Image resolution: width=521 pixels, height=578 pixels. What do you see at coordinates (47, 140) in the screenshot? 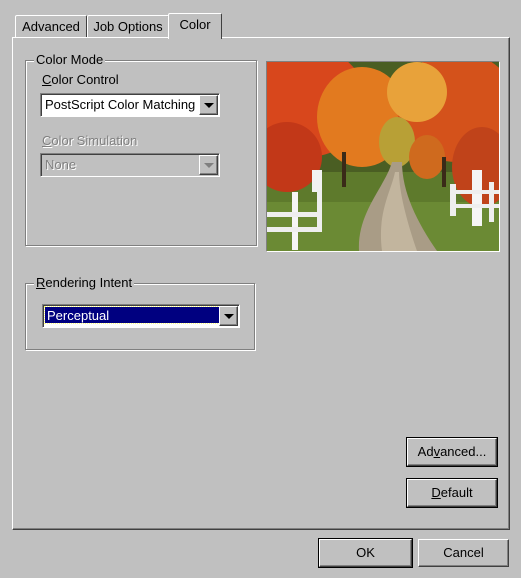
I see `color-simulation-label-mnemonic: C` at bounding box center [47, 140].